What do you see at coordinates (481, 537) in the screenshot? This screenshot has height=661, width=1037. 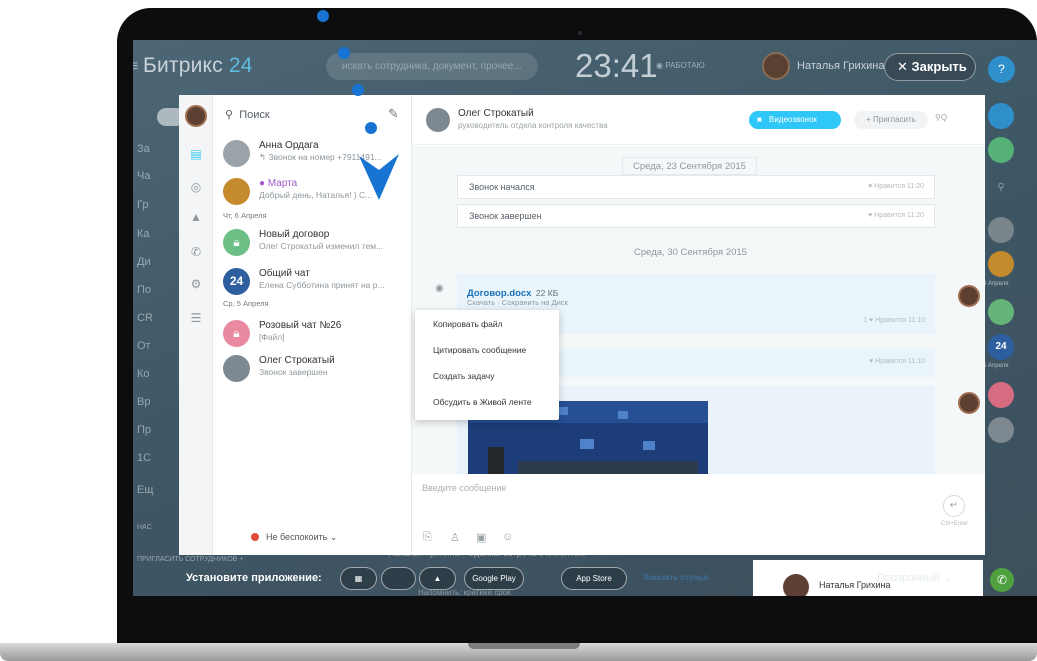 I see `calendar-icon: ▣` at bounding box center [481, 537].